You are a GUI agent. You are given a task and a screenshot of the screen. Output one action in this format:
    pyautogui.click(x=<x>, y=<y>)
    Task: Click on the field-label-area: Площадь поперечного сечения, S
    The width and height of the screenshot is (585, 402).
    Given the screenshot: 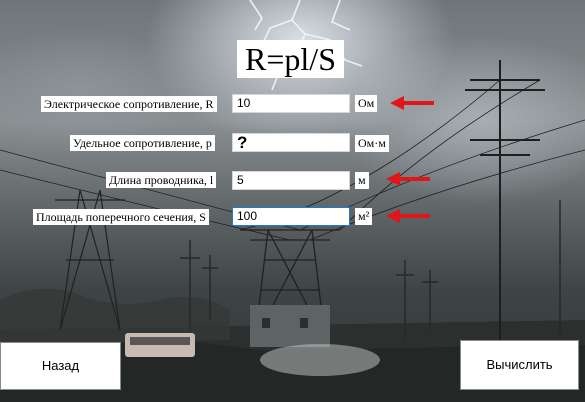 What is the action you would take?
    pyautogui.click(x=121, y=217)
    